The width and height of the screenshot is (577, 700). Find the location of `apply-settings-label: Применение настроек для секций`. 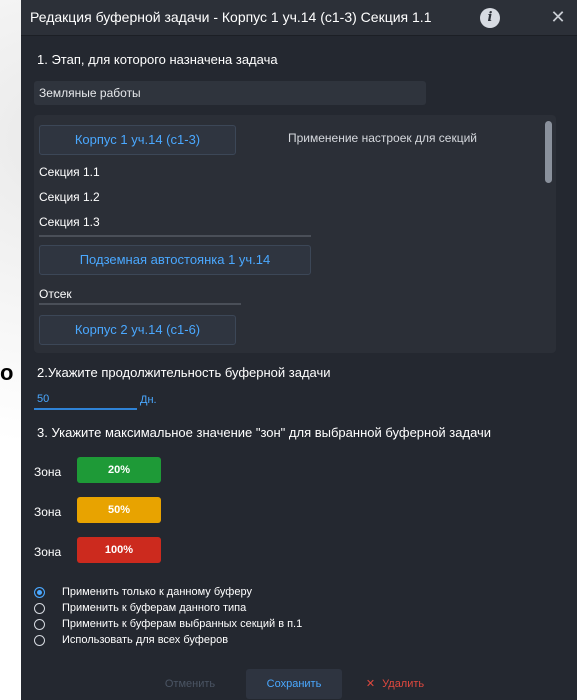

apply-settings-label: Применение настроек для секций is located at coordinates (383, 138).